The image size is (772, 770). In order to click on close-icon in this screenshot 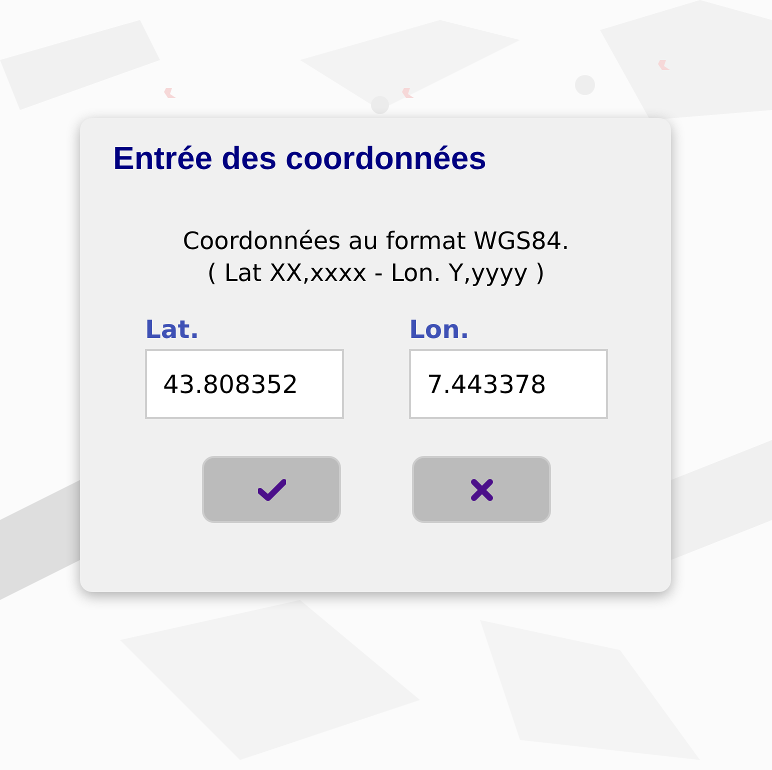, I will do `click(481, 489)`.